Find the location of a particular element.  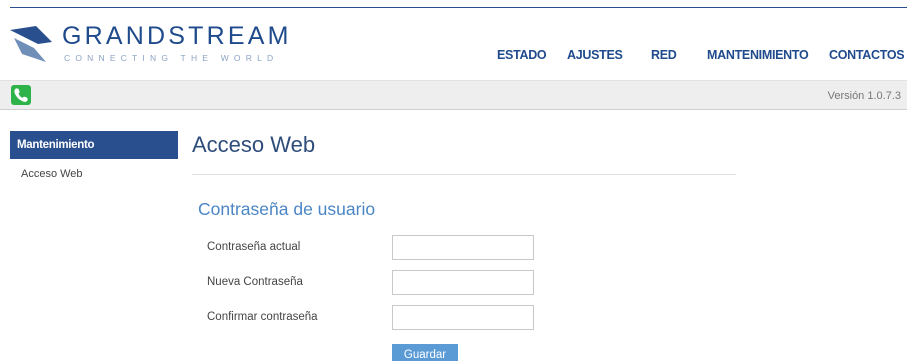

page-title: Acceso Web is located at coordinates (254, 144).